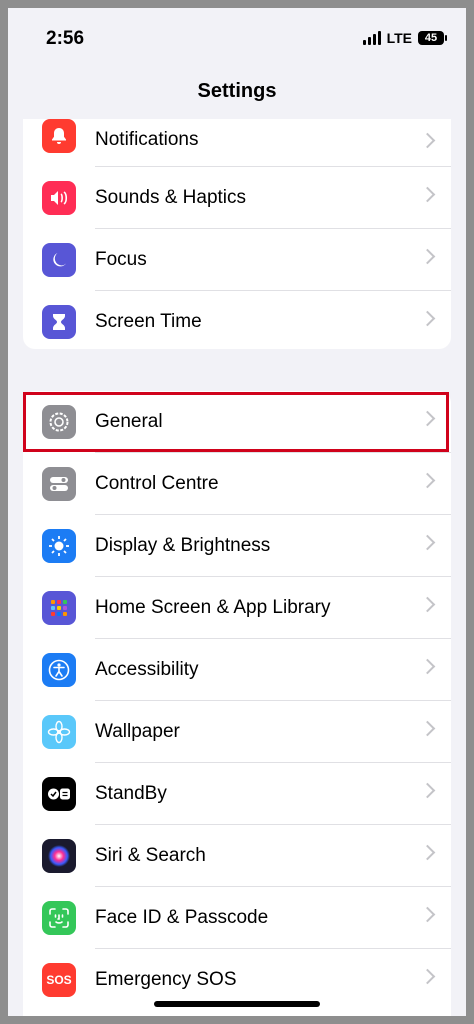  I want to click on settings-item-label: Siri & Search, so click(150, 855).